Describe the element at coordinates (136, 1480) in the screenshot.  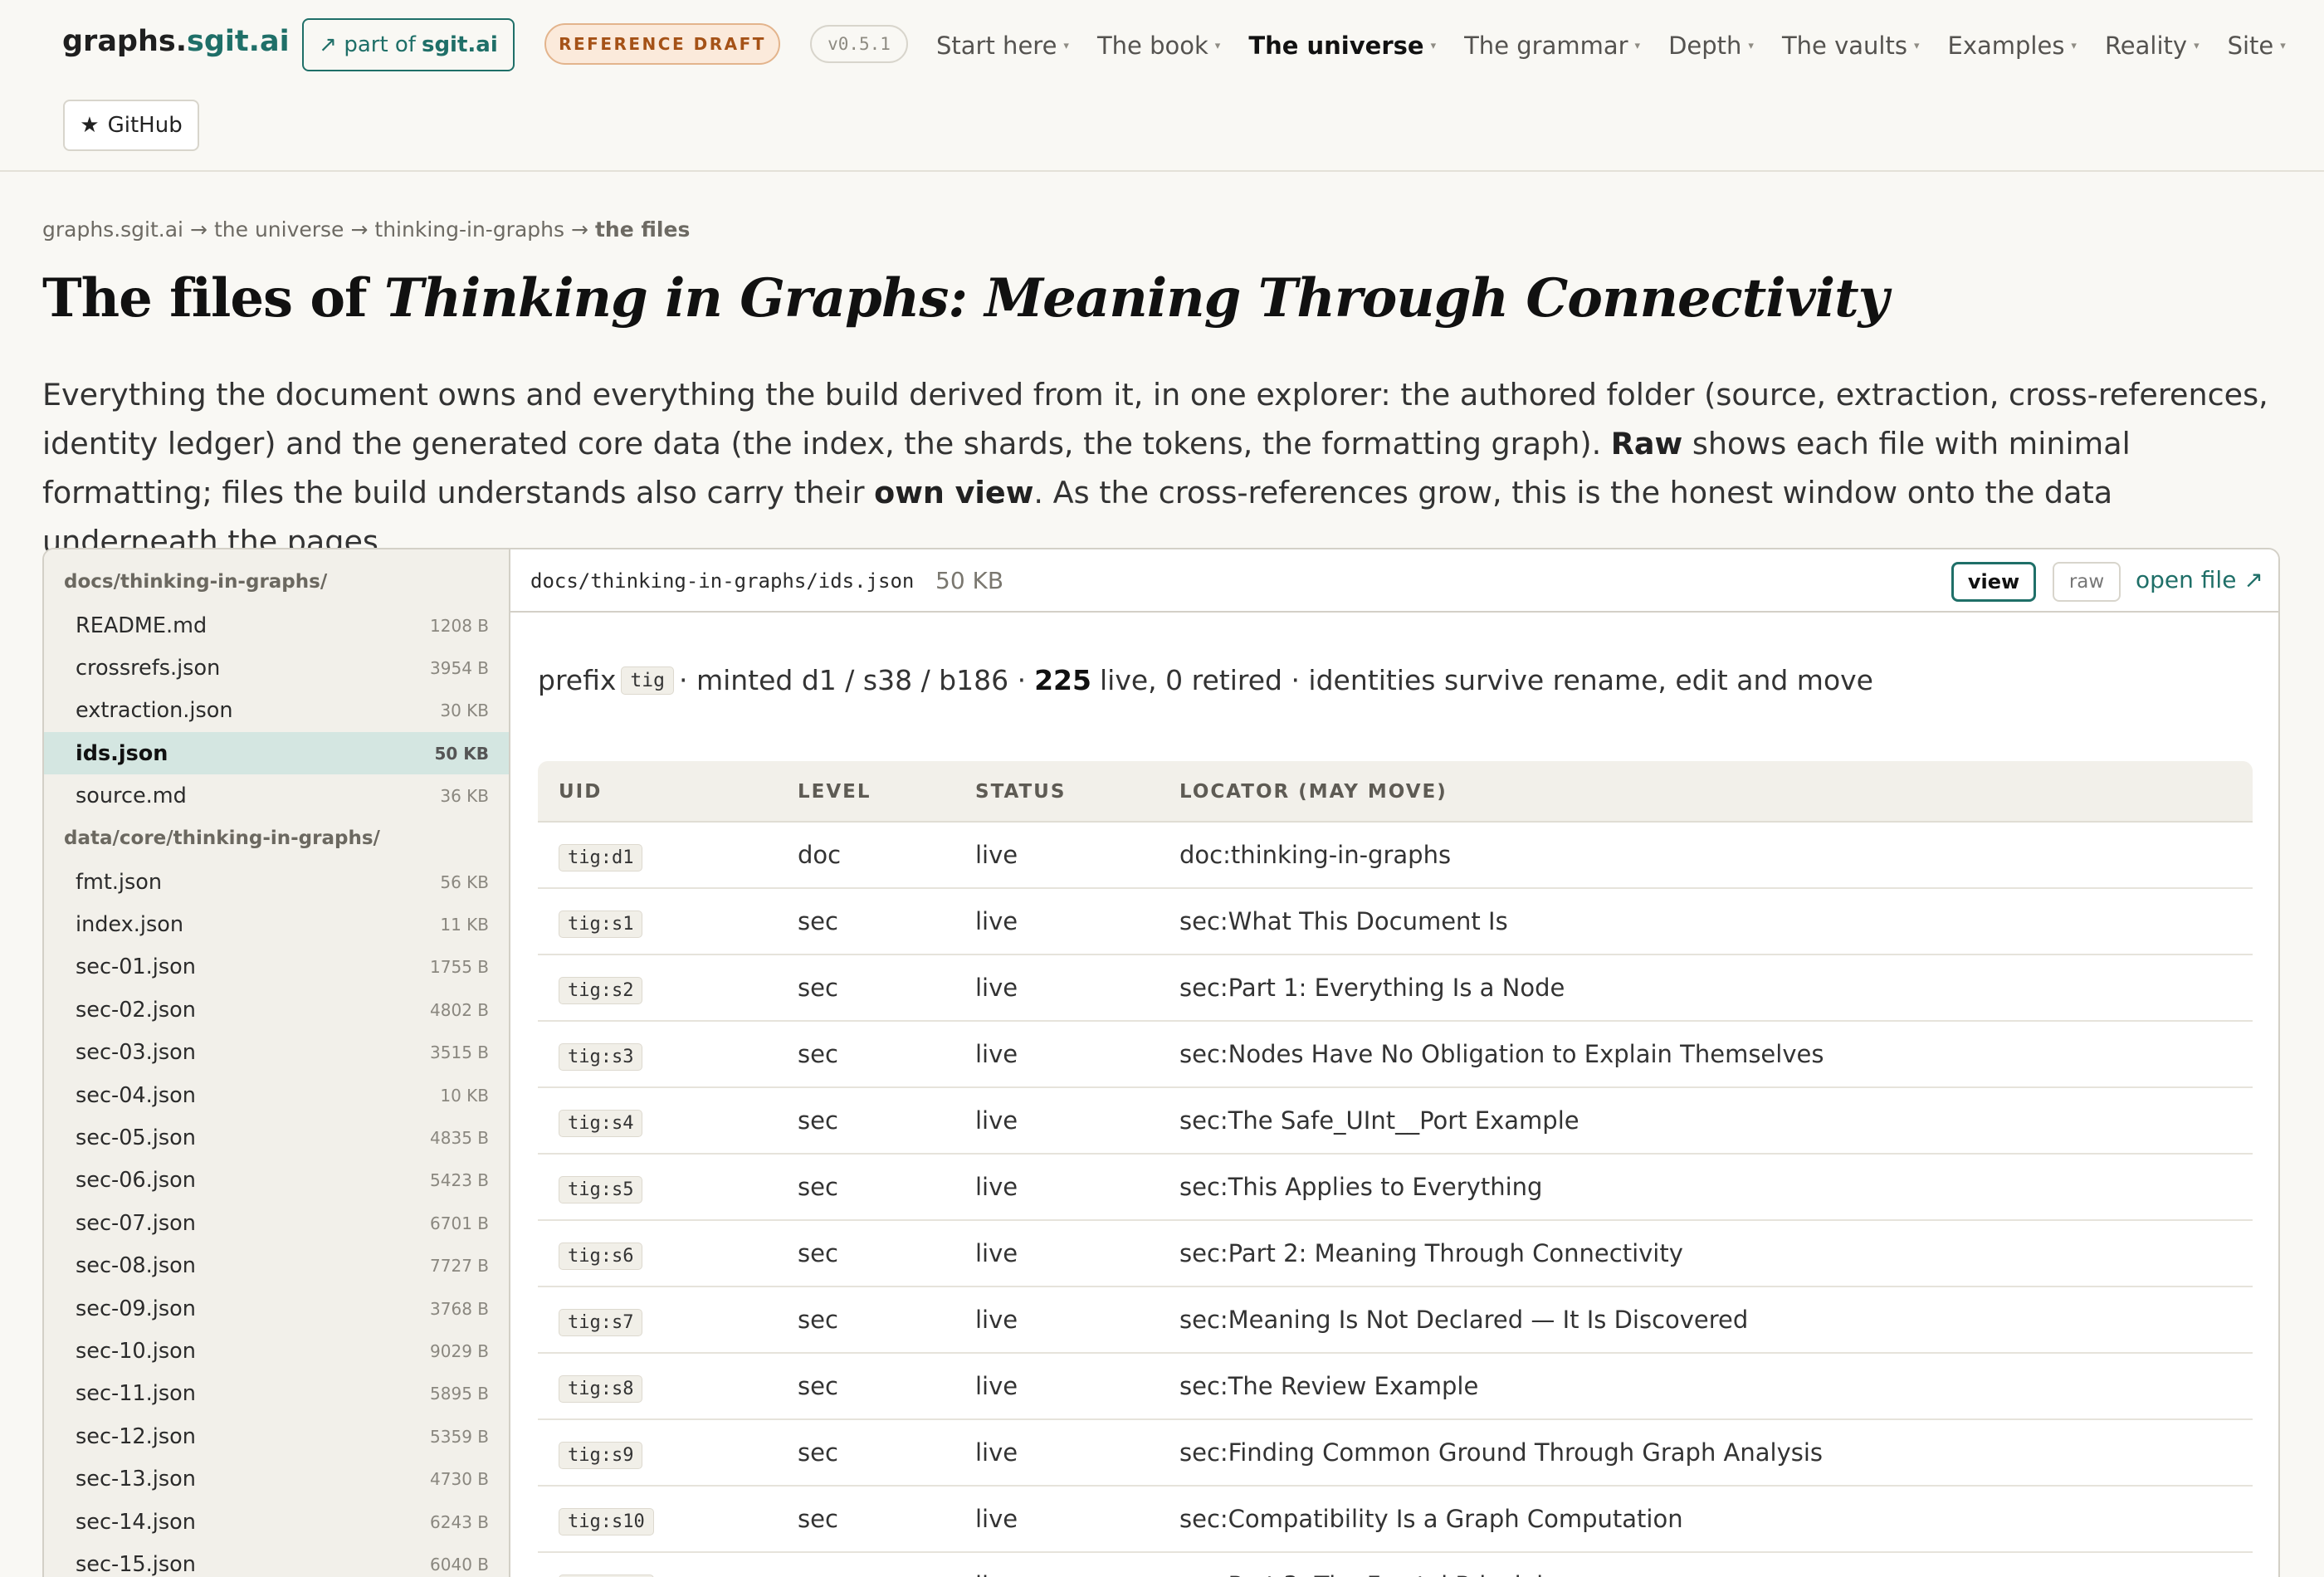
I see `file-name: sec-13.json` at that location.